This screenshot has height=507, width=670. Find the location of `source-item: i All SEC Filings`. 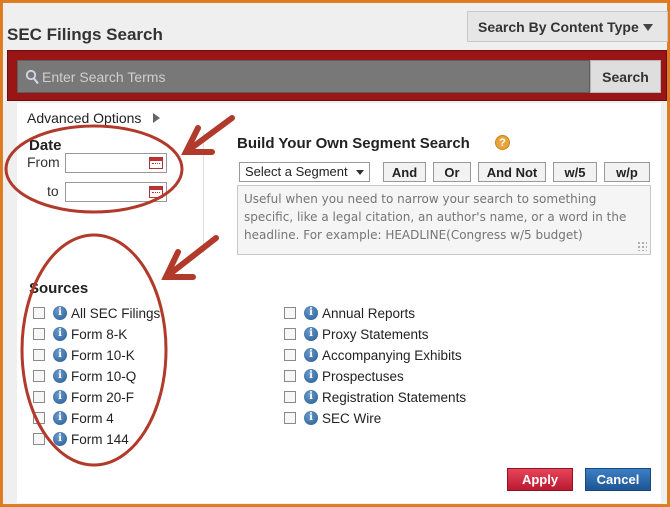

source-item: i All SEC Filings is located at coordinates (96, 313).